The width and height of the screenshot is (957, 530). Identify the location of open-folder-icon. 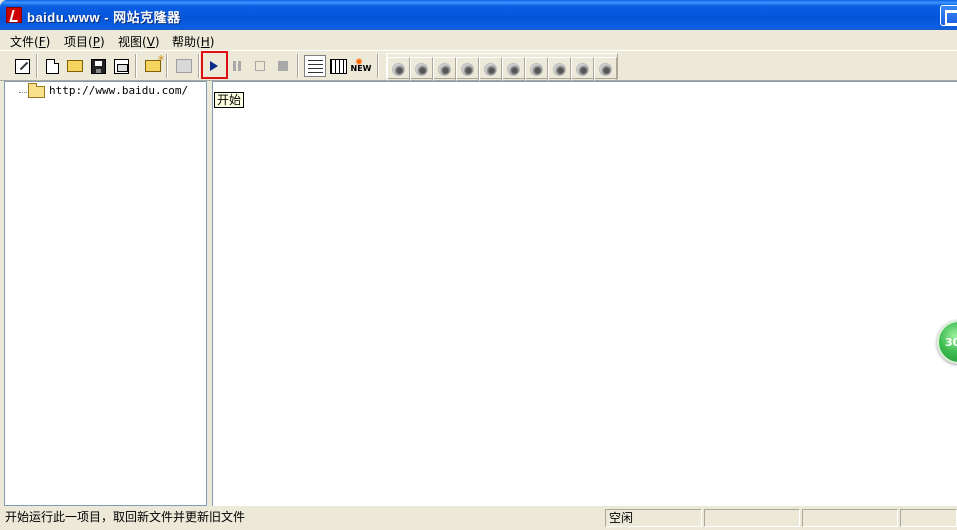
(75, 66).